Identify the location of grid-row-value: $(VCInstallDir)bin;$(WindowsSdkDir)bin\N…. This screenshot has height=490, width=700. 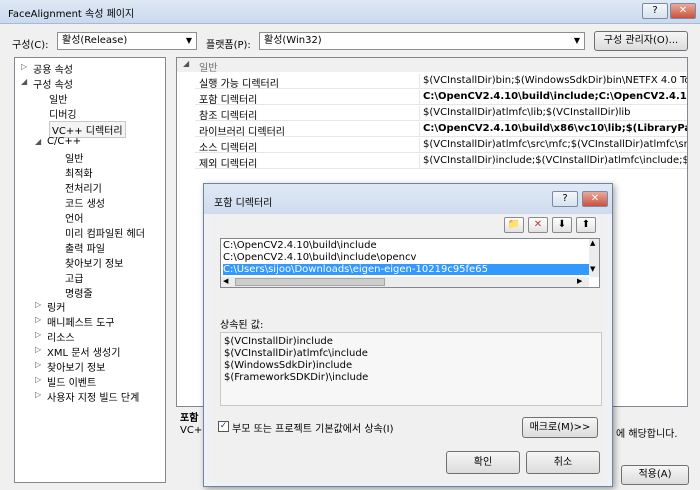
(555, 80).